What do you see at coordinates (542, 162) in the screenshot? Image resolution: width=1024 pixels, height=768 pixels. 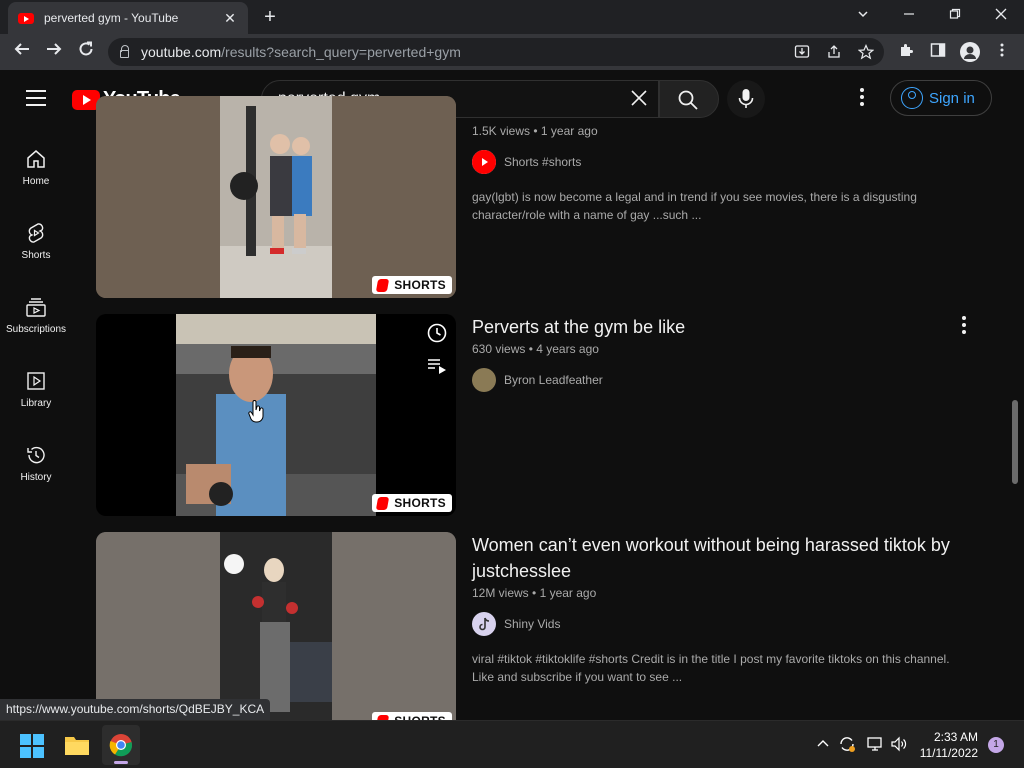 I see `channel-name: Shorts #shorts` at bounding box center [542, 162].